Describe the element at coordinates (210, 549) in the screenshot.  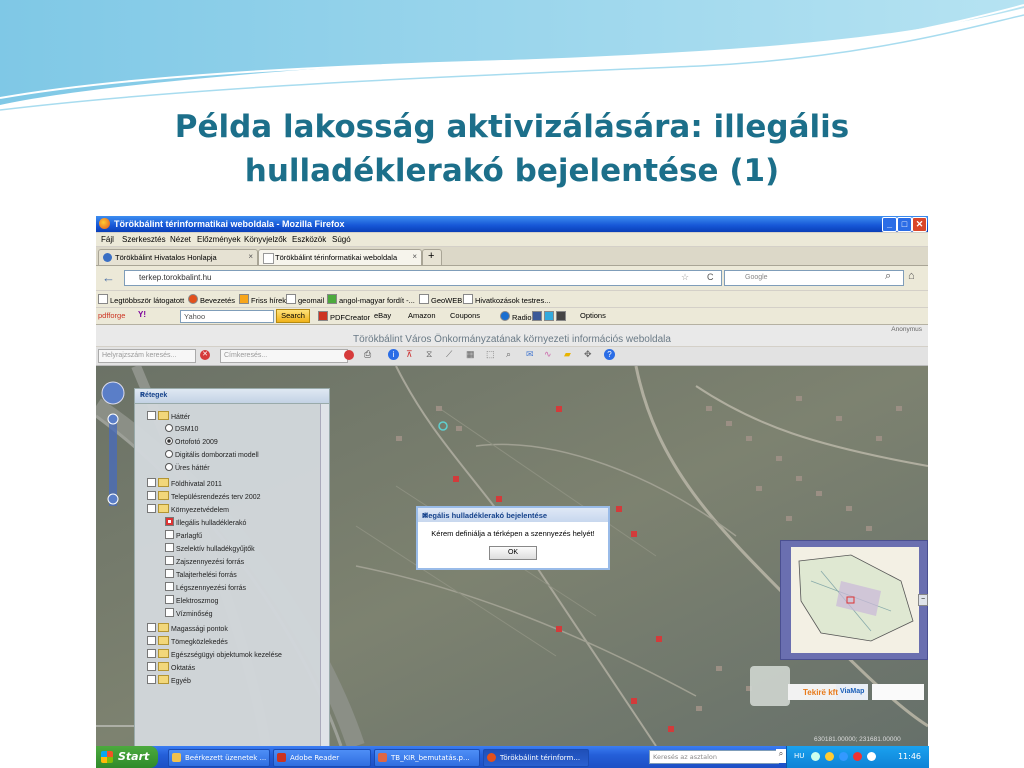
I see `layer-szelektiv-gyujtok: Szelektív hulladékgyűjtők` at that location.